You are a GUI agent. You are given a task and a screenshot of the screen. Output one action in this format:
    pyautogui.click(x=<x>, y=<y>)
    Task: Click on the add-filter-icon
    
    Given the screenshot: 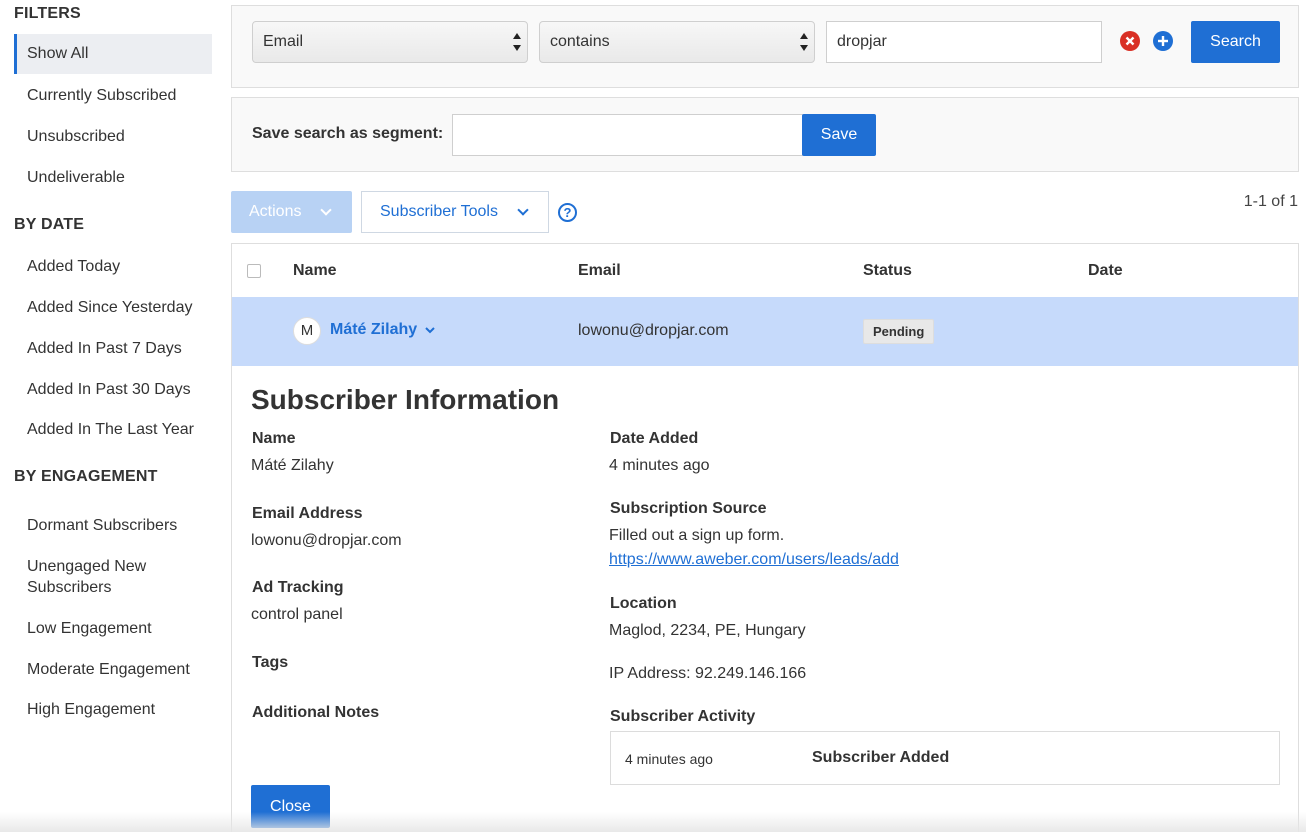 What is the action you would take?
    pyautogui.click(x=1163, y=41)
    